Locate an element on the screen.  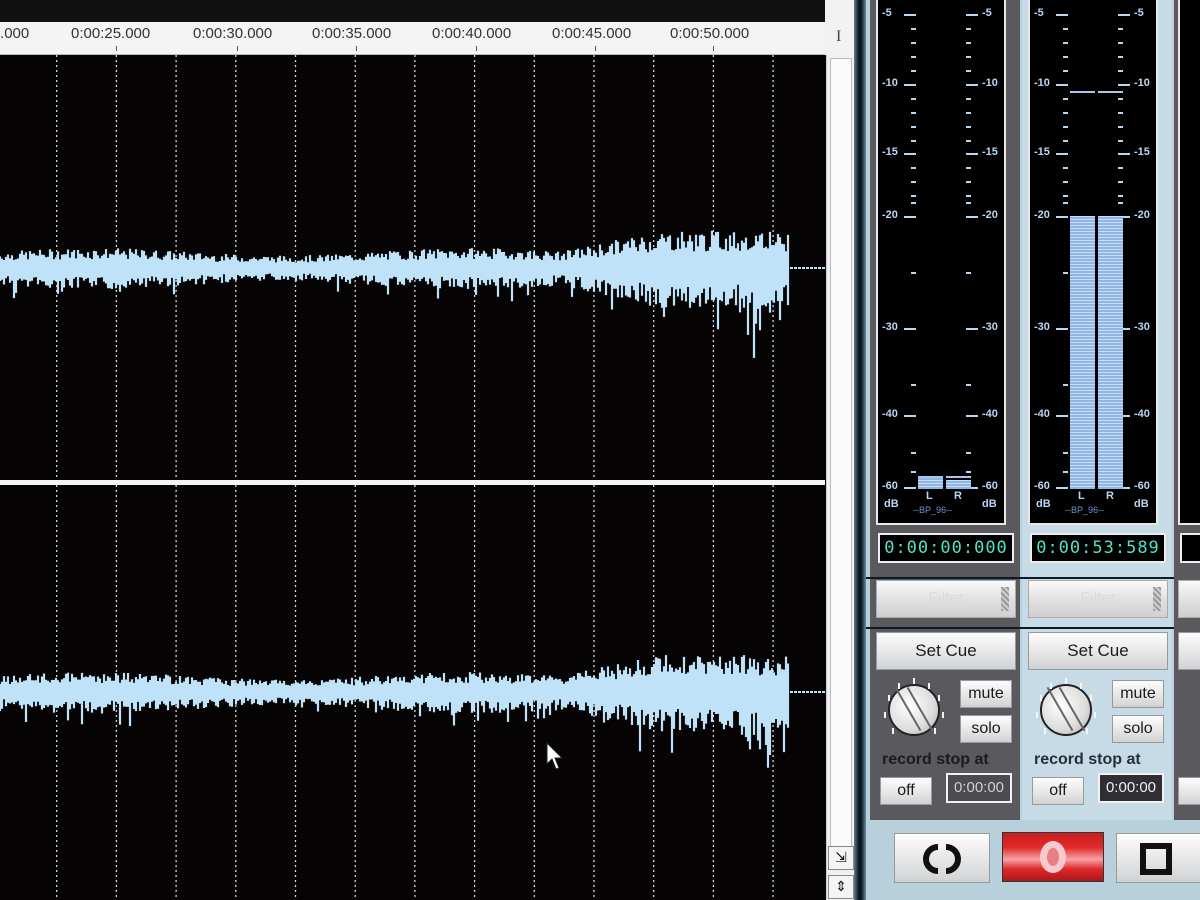
meter-scale-label: -60 is located at coordinates (890, 486).